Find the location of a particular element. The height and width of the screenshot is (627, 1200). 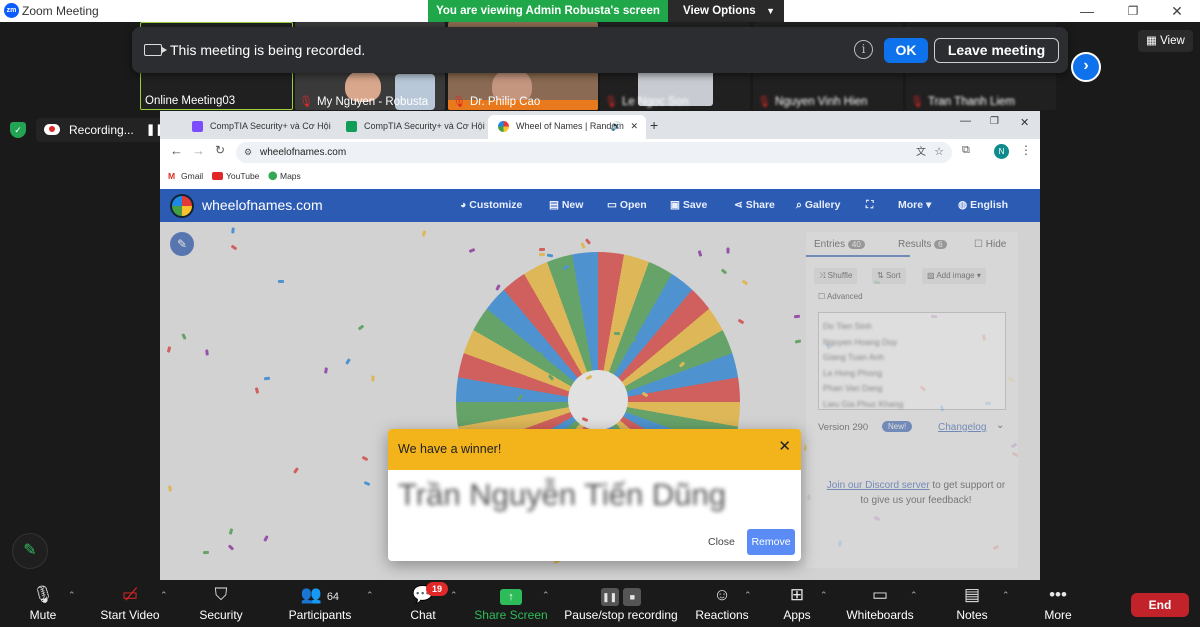

apps-icon: ⊞ is located at coordinates (797, 594).